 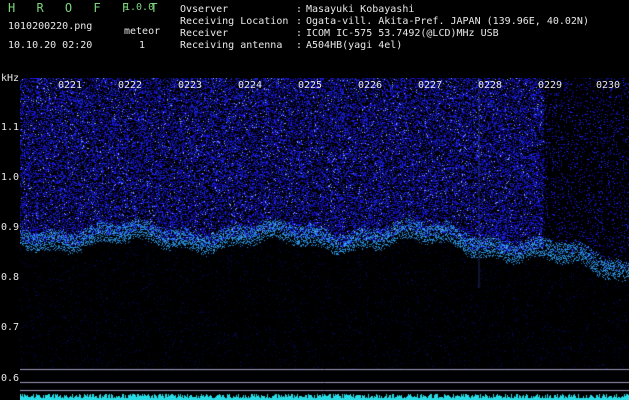 I want to click on observer-colon: :, so click(x=299, y=9).